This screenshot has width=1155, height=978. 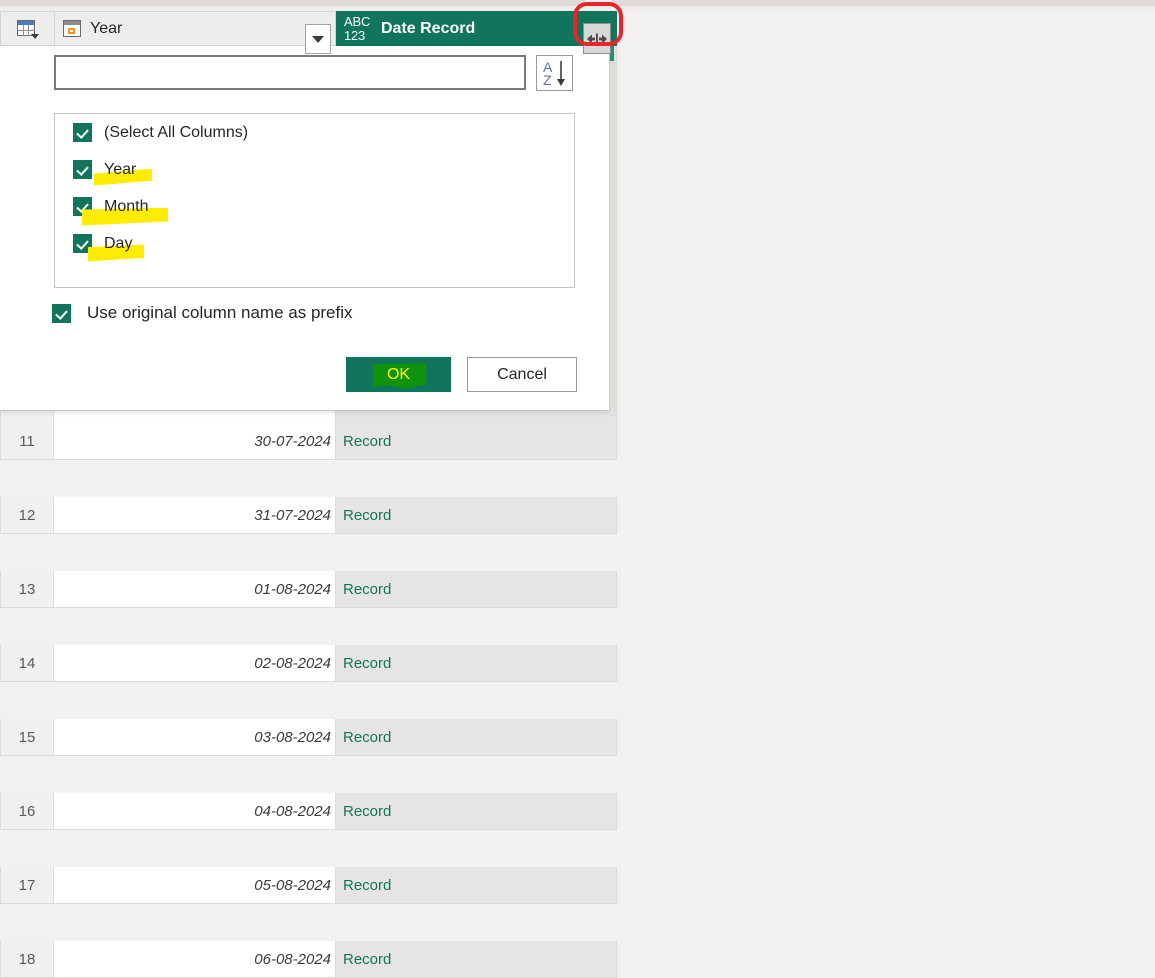 What do you see at coordinates (27, 811) in the screenshot?
I see `row-index-cell: 16` at bounding box center [27, 811].